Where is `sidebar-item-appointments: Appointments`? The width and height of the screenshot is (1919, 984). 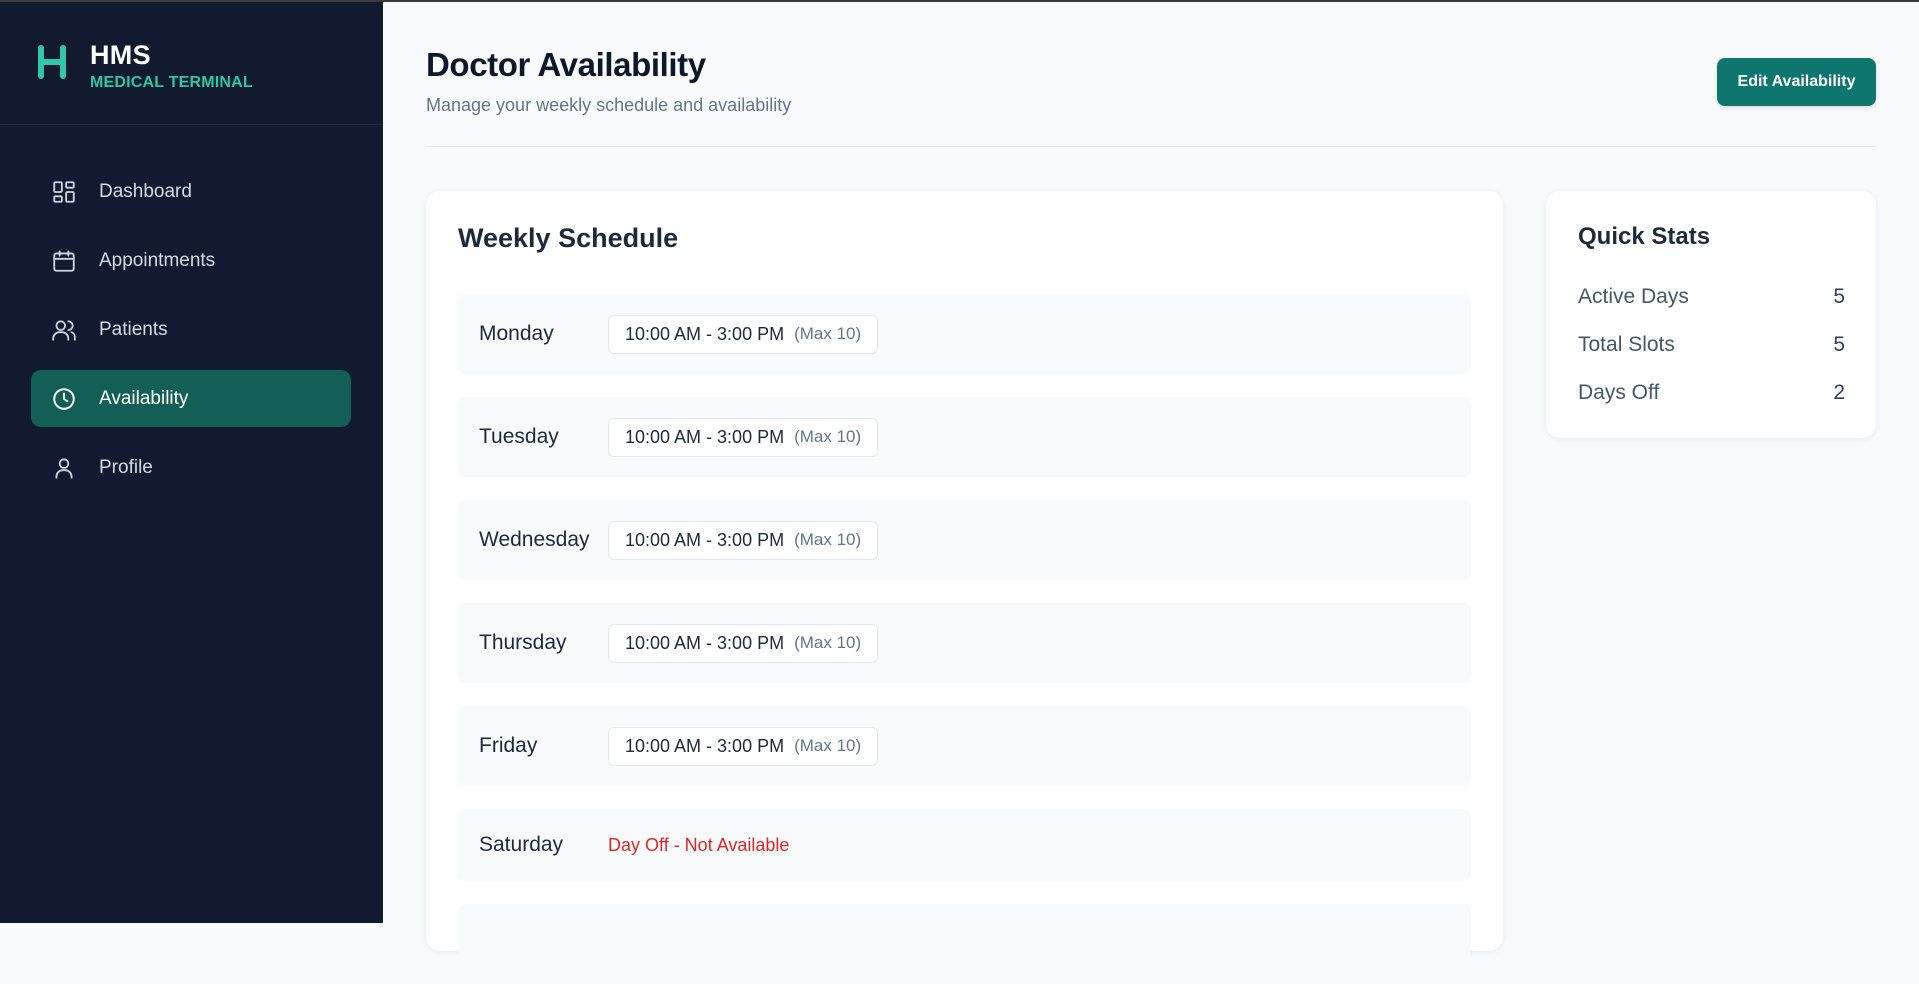 sidebar-item-appointments: Appointments is located at coordinates (191, 260).